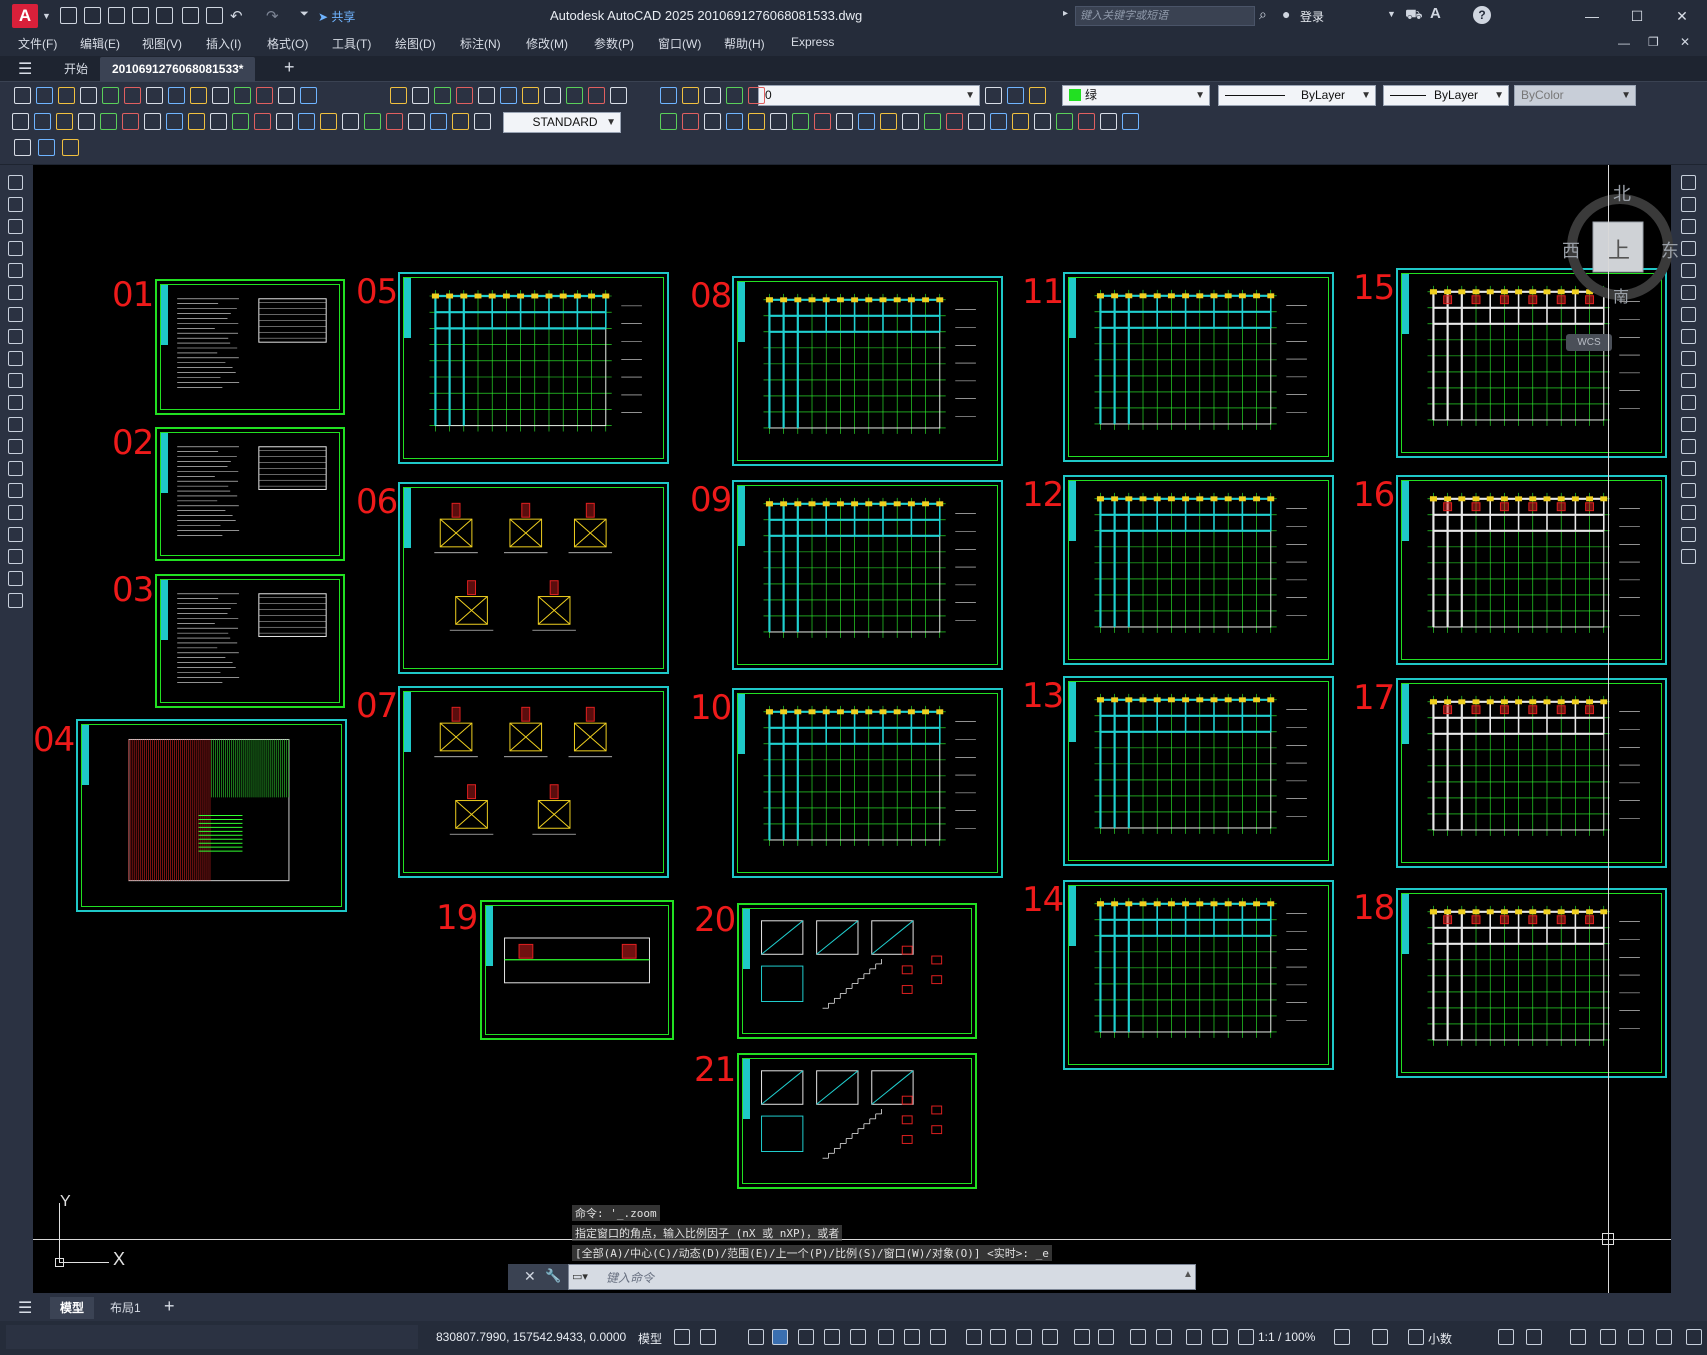 Image resolution: width=1707 pixels, height=1355 pixels. What do you see at coordinates (223, 43) in the screenshot?
I see `menu-insert: 插入(I)` at bounding box center [223, 43].